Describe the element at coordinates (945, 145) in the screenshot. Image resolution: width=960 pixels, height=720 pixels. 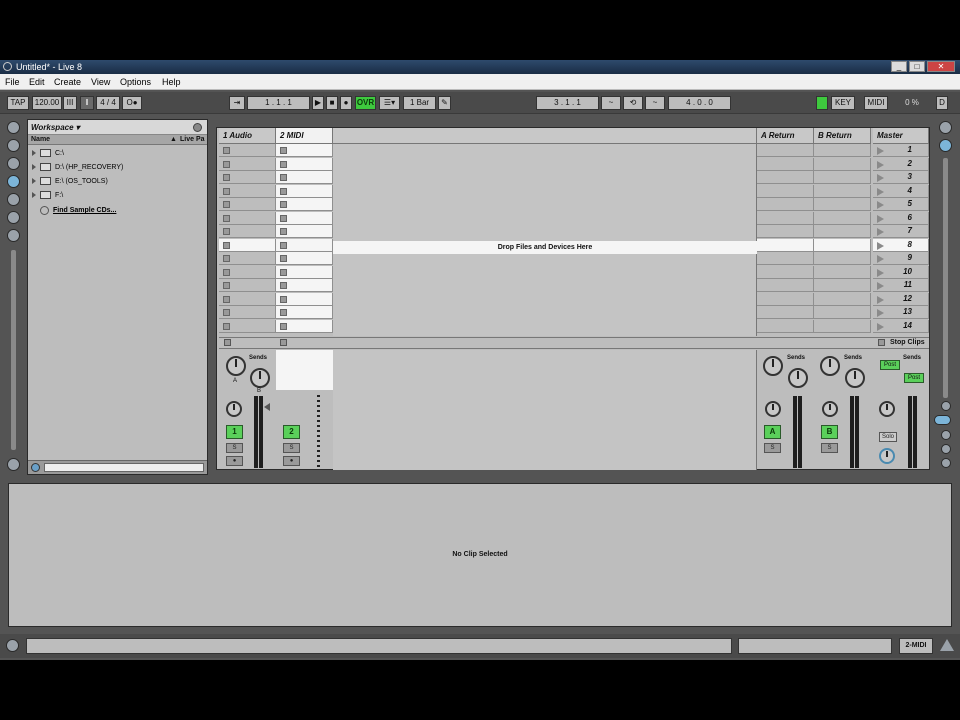
I see `mixer-toggle-icon` at that location.